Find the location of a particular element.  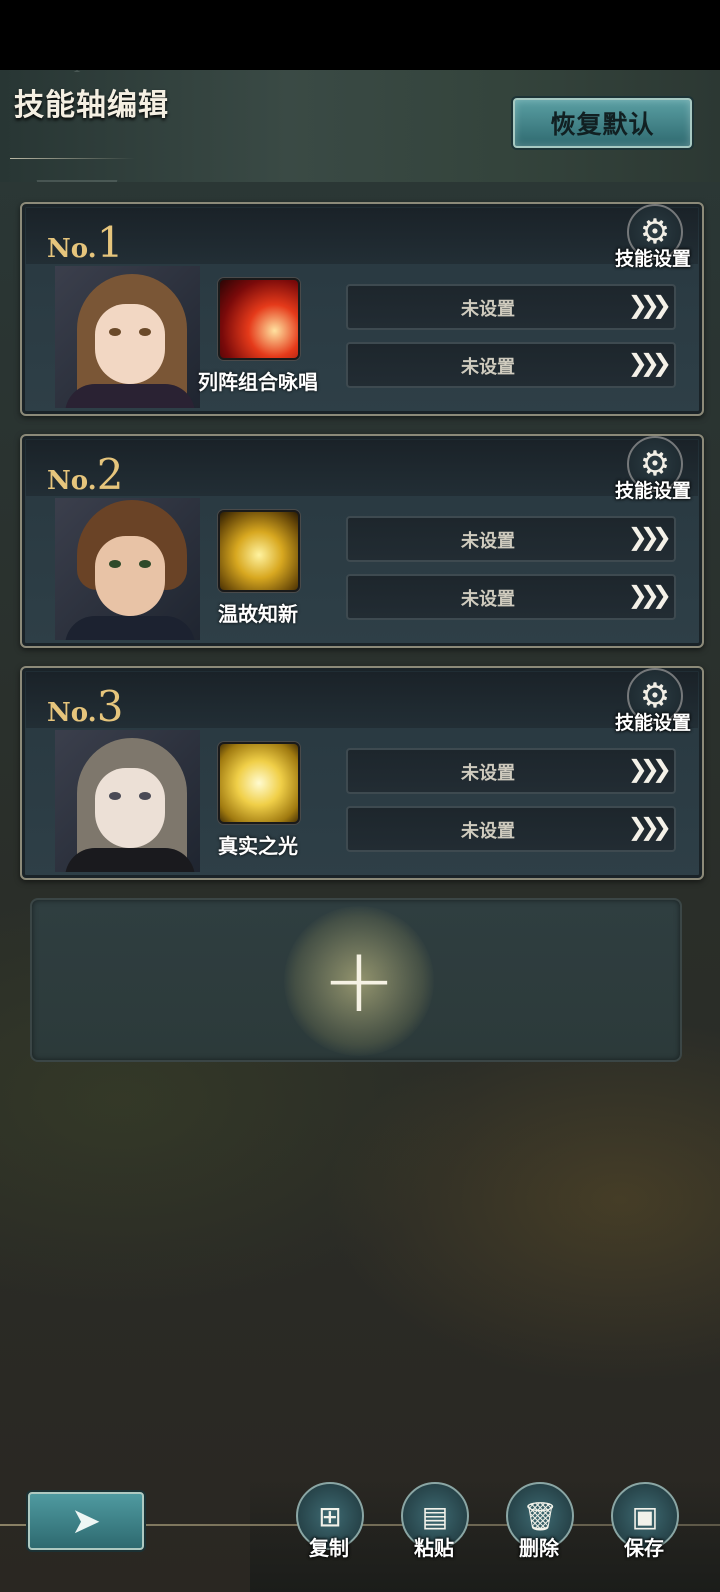

card-number: No.2 is located at coordinates (85, 474).